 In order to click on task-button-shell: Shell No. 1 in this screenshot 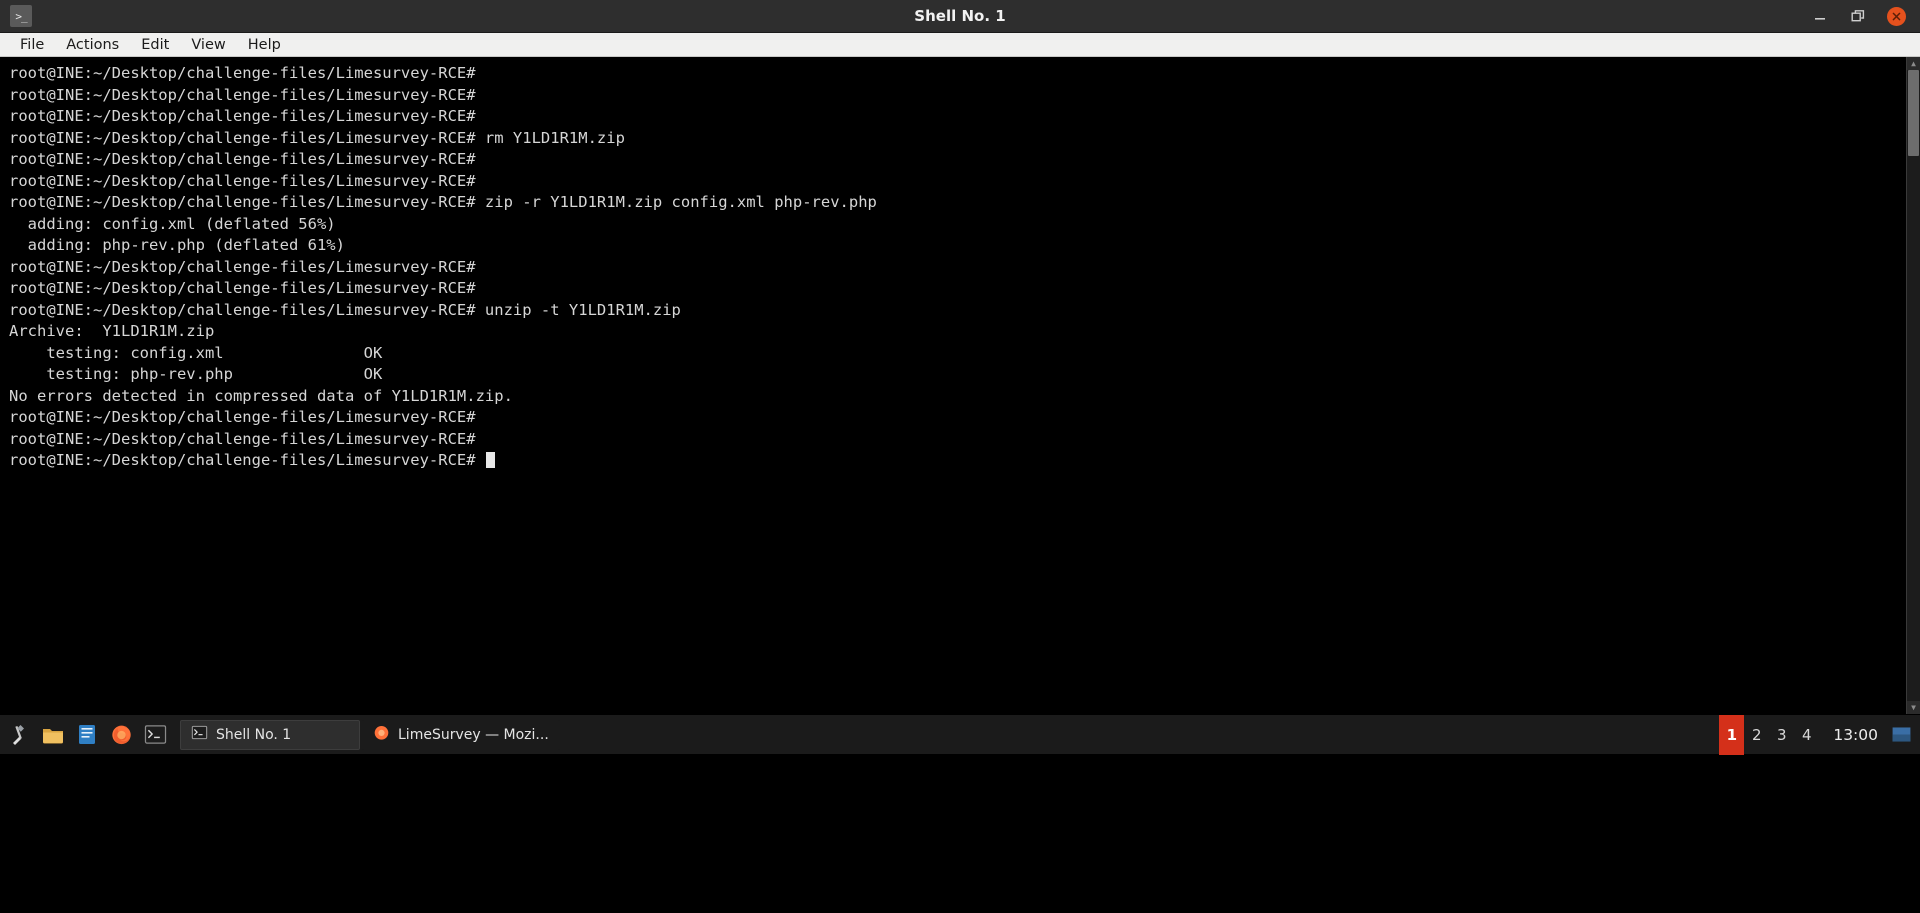, I will do `click(270, 734)`.